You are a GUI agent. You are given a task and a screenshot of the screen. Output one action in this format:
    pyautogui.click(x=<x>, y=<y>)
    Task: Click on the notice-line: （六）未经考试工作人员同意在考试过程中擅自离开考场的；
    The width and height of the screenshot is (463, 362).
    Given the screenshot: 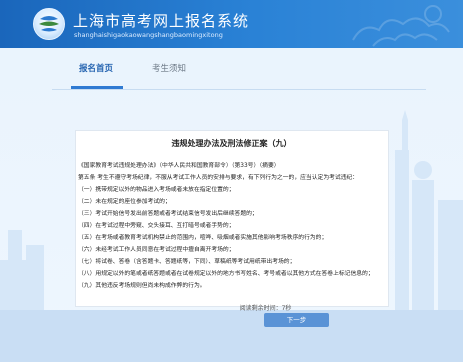 What is the action you would take?
    pyautogui.click(x=156, y=250)
    